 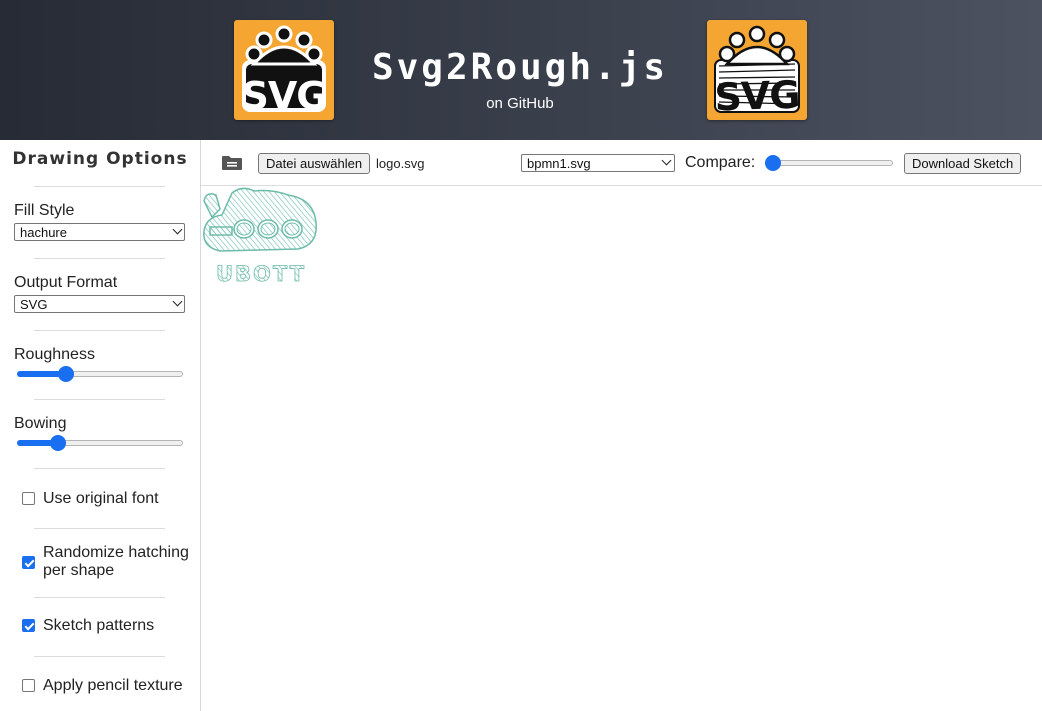 What do you see at coordinates (99, 625) in the screenshot?
I see `sketch-patterns-label: Sketch patterns` at bounding box center [99, 625].